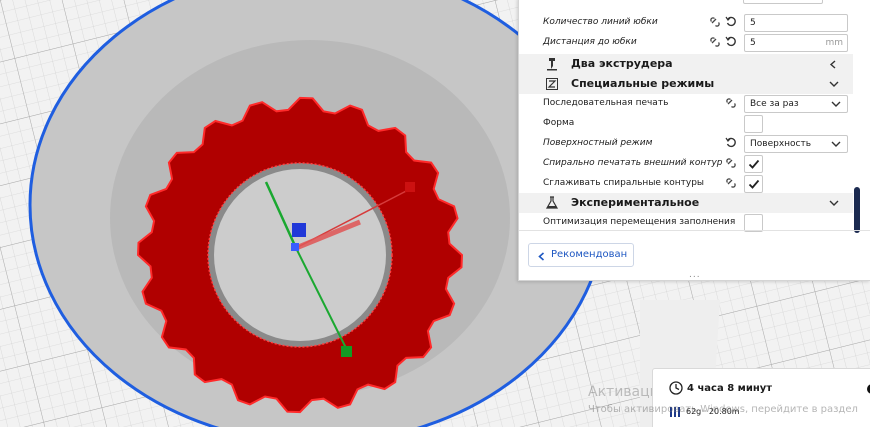 This screenshot has width=870, height=427. What do you see at coordinates (635, 202) in the screenshot?
I see `category-label: Экспериментальное` at bounding box center [635, 202].